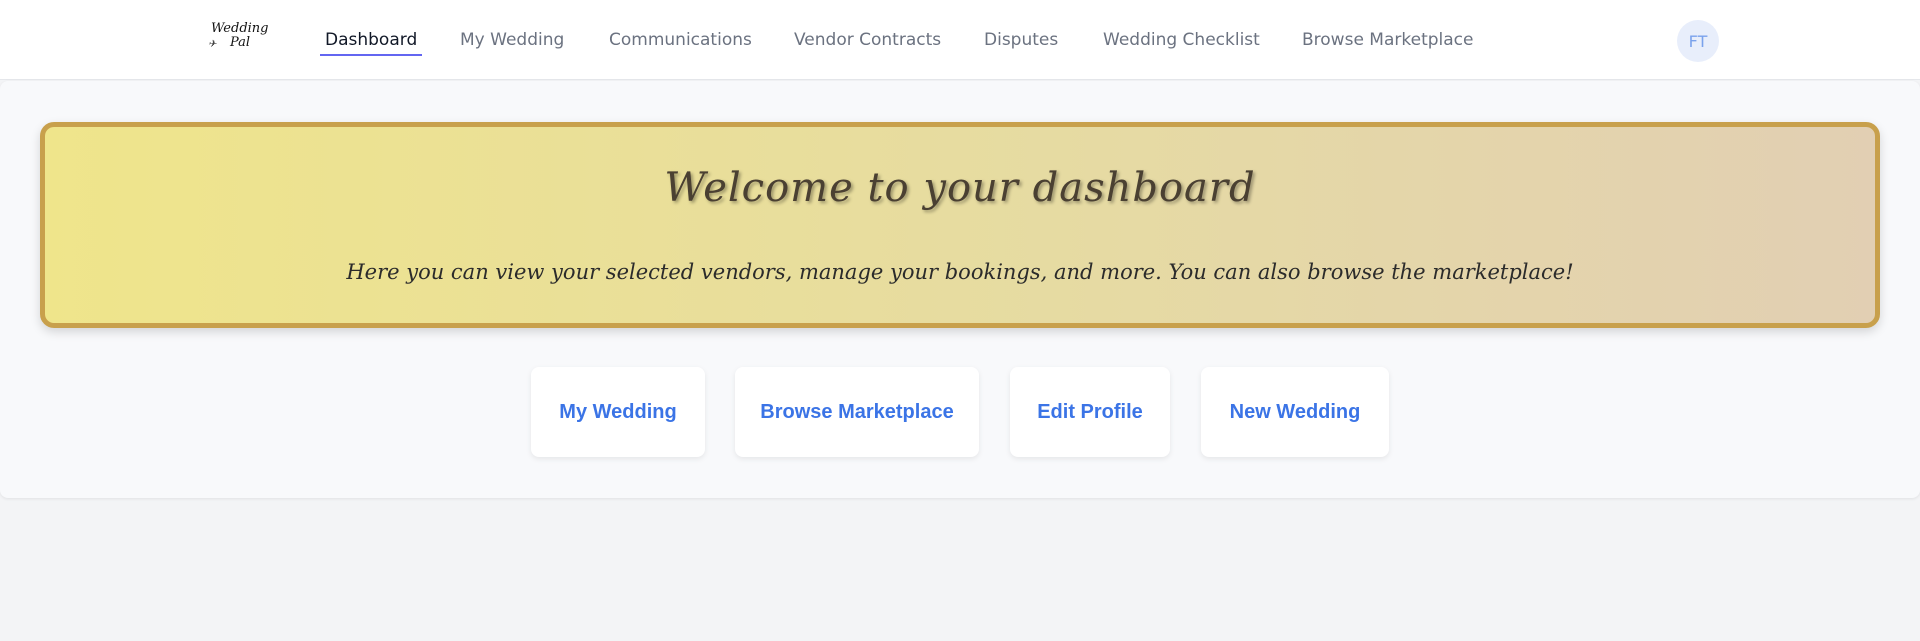  I want to click on my-wedding-button: My Wedding, so click(618, 412).